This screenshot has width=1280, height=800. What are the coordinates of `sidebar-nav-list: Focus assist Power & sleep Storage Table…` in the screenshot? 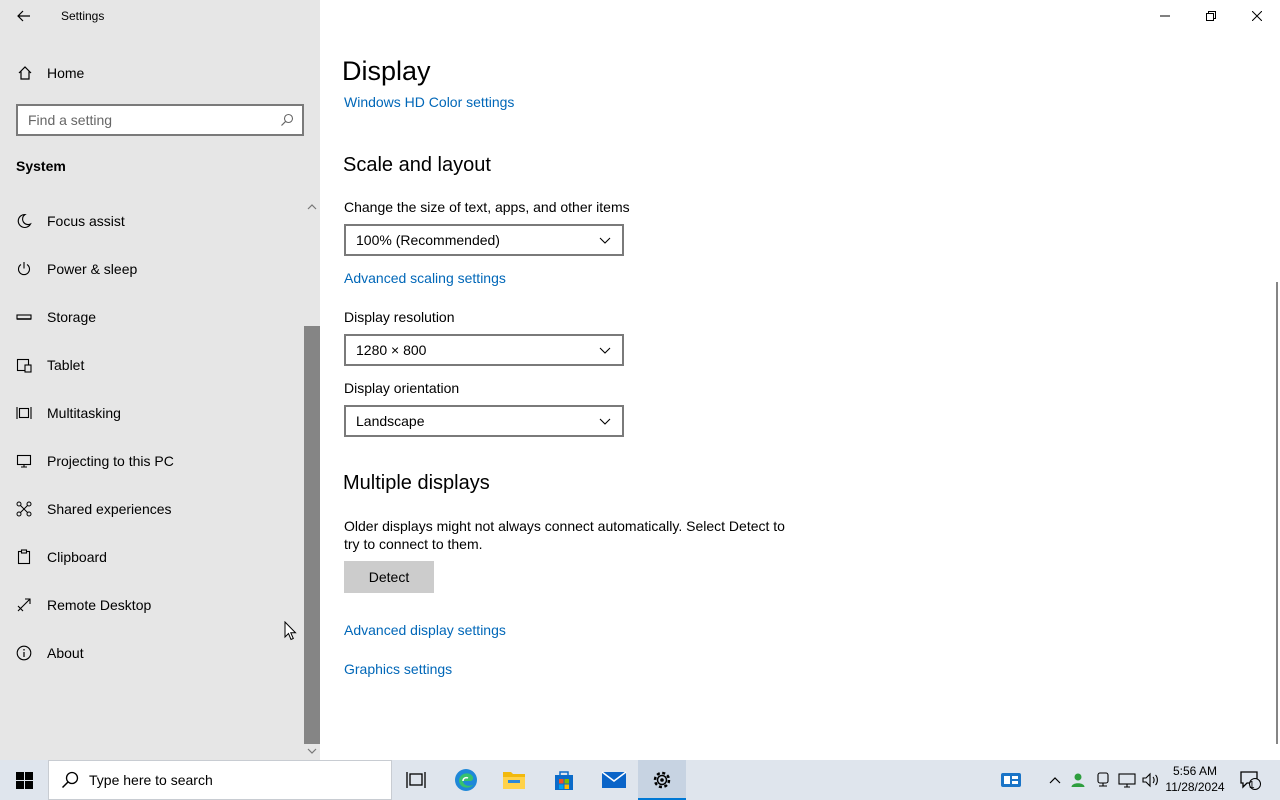 It's located at (152, 437).